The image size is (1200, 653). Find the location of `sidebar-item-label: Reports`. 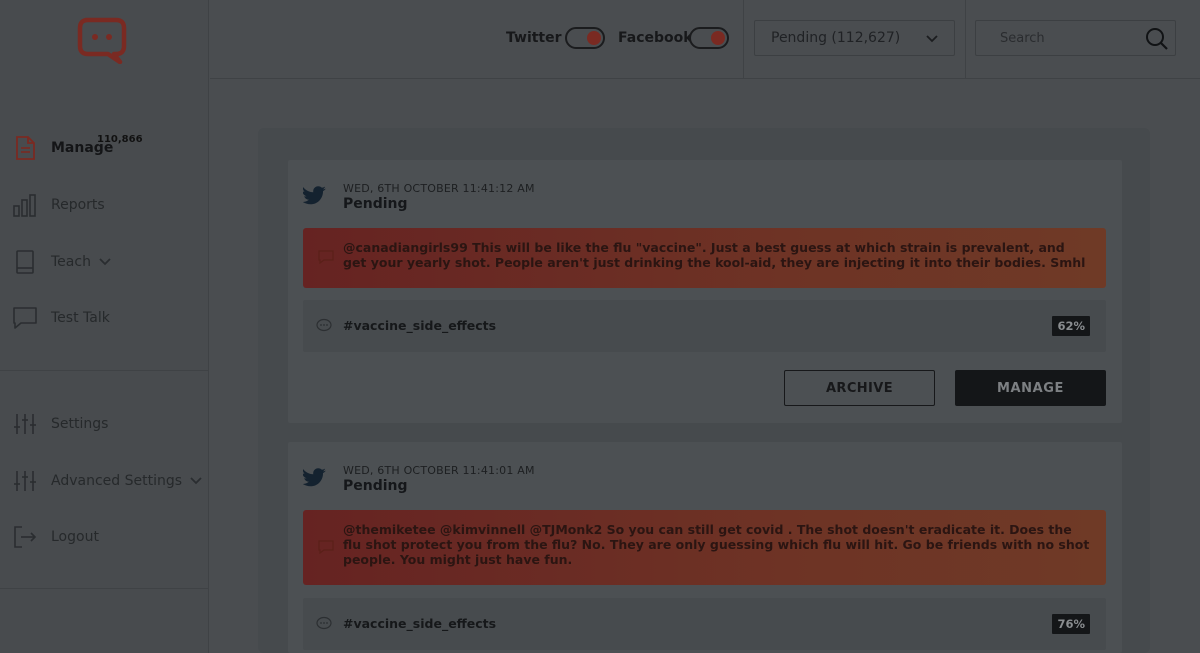

sidebar-item-label: Reports is located at coordinates (78, 205).